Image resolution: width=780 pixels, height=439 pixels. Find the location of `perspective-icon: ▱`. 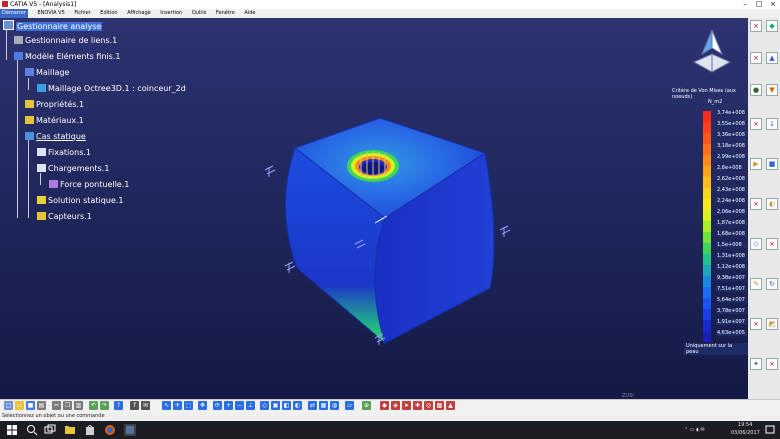

perspective-icon: ▱ is located at coordinates (349, 405).